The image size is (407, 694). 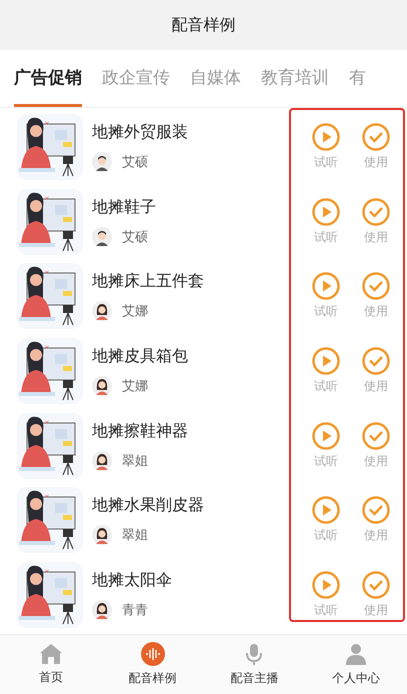 What do you see at coordinates (50, 654) in the screenshot?
I see `home-icon` at bounding box center [50, 654].